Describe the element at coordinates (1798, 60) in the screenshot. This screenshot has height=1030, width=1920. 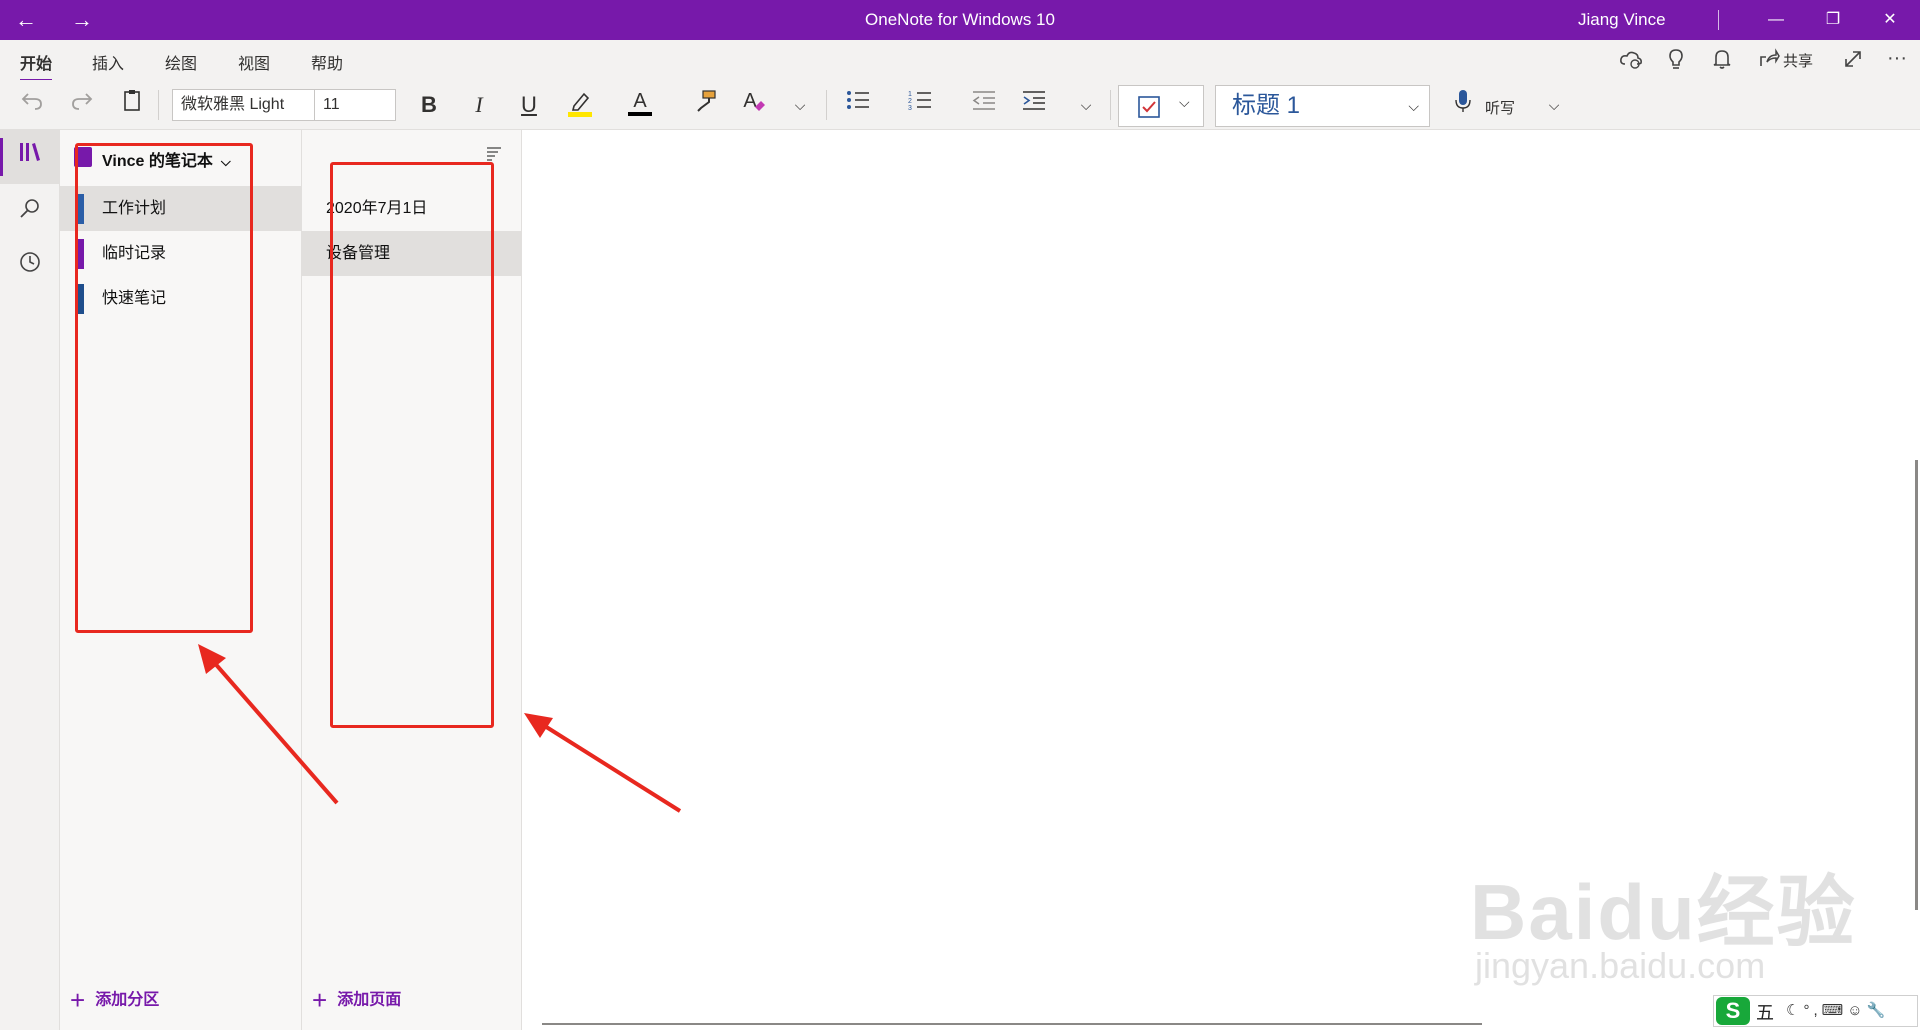
I see `share-label: 共享` at that location.